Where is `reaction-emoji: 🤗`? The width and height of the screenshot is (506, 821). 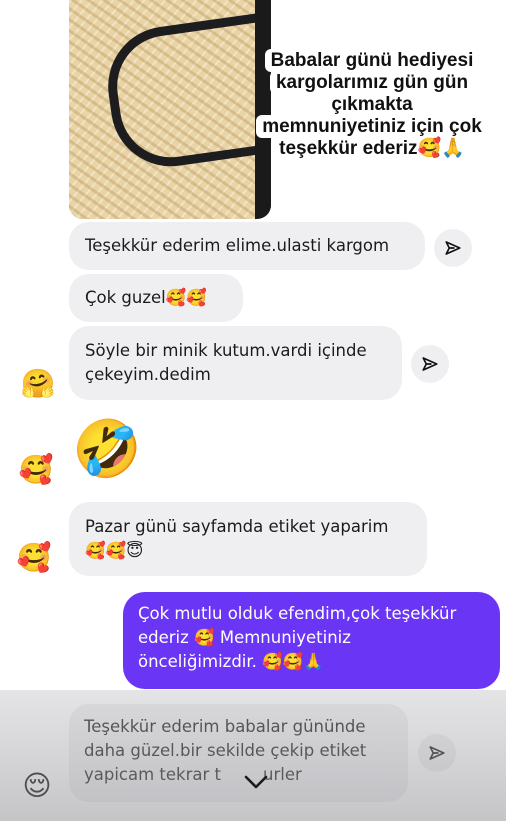 reaction-emoji: 🤗 is located at coordinates (38, 384).